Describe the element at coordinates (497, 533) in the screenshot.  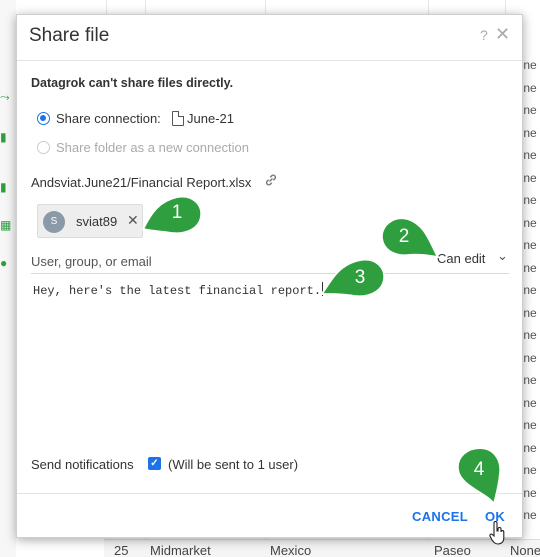
I see `hand-cursor-svg` at that location.